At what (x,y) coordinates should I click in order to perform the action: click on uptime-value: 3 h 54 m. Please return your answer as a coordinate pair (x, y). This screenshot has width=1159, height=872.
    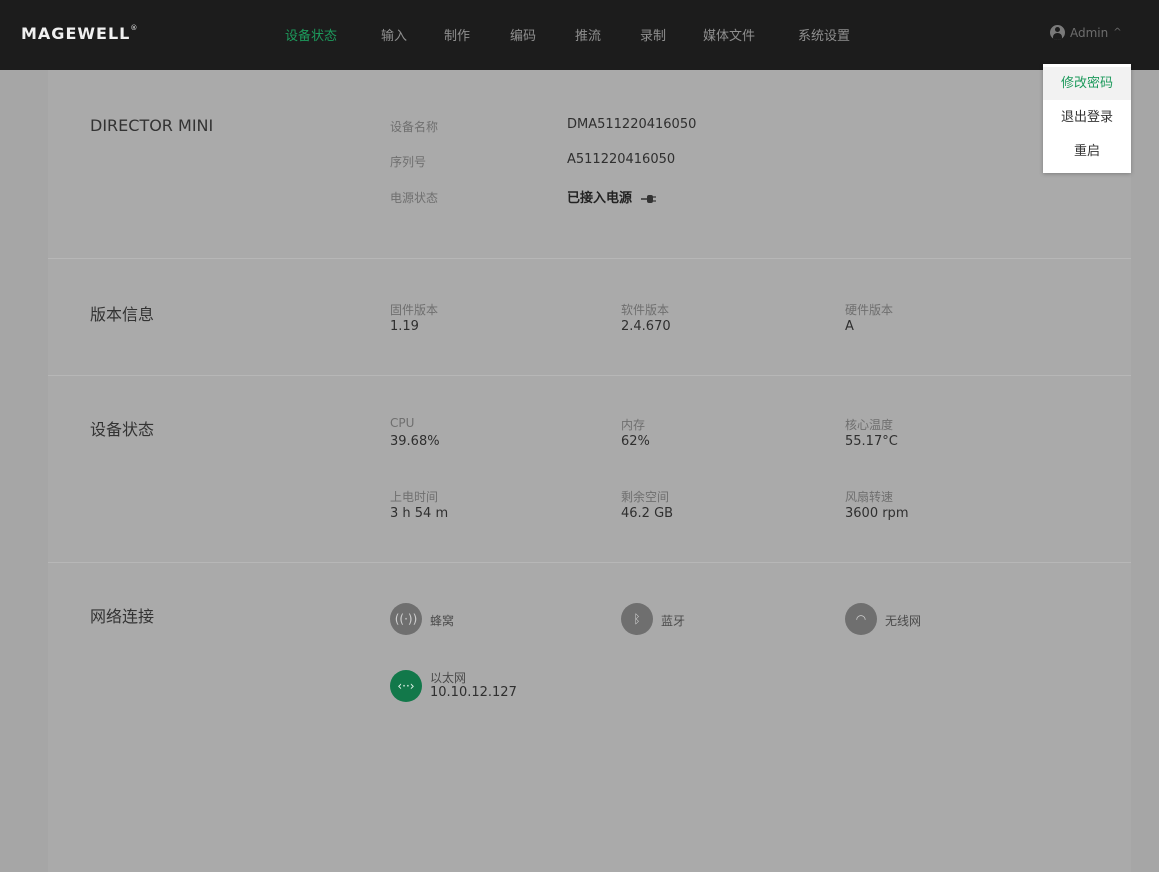
    Looking at the image, I should click on (419, 513).